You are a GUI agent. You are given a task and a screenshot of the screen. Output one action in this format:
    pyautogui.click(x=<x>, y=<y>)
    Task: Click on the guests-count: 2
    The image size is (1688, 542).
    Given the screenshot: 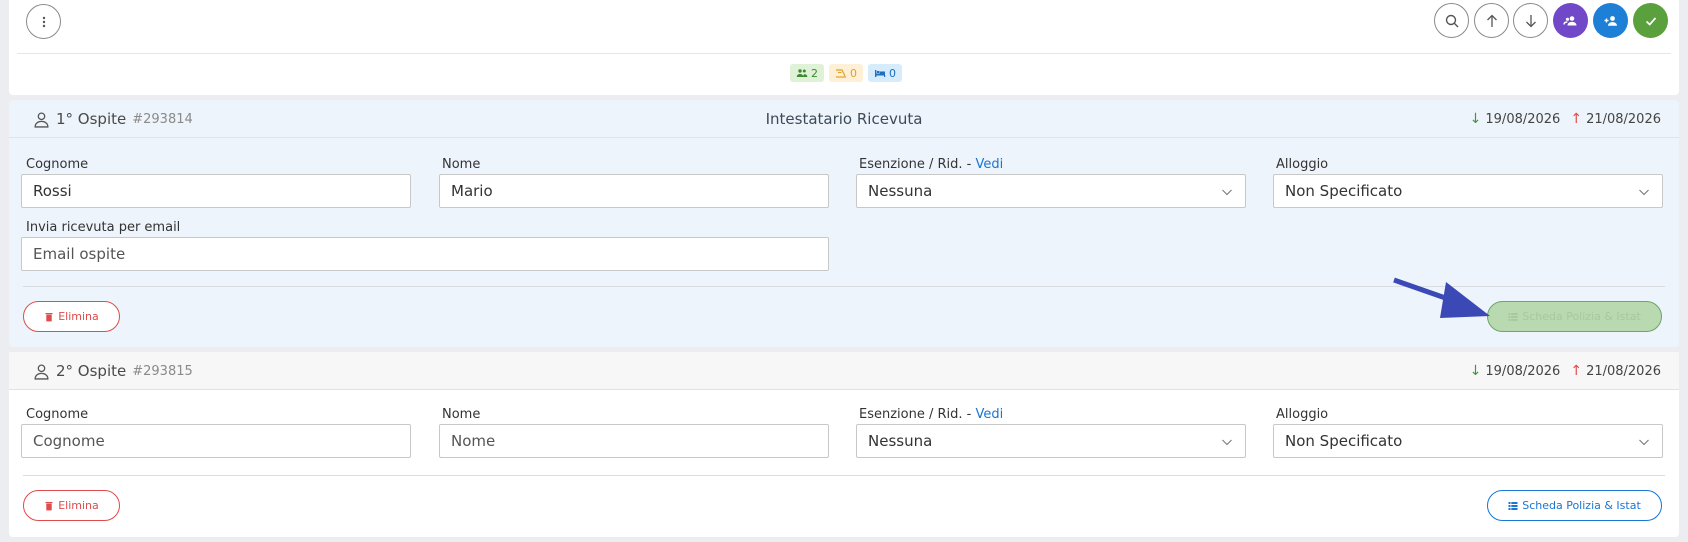 What is the action you would take?
    pyautogui.click(x=814, y=73)
    